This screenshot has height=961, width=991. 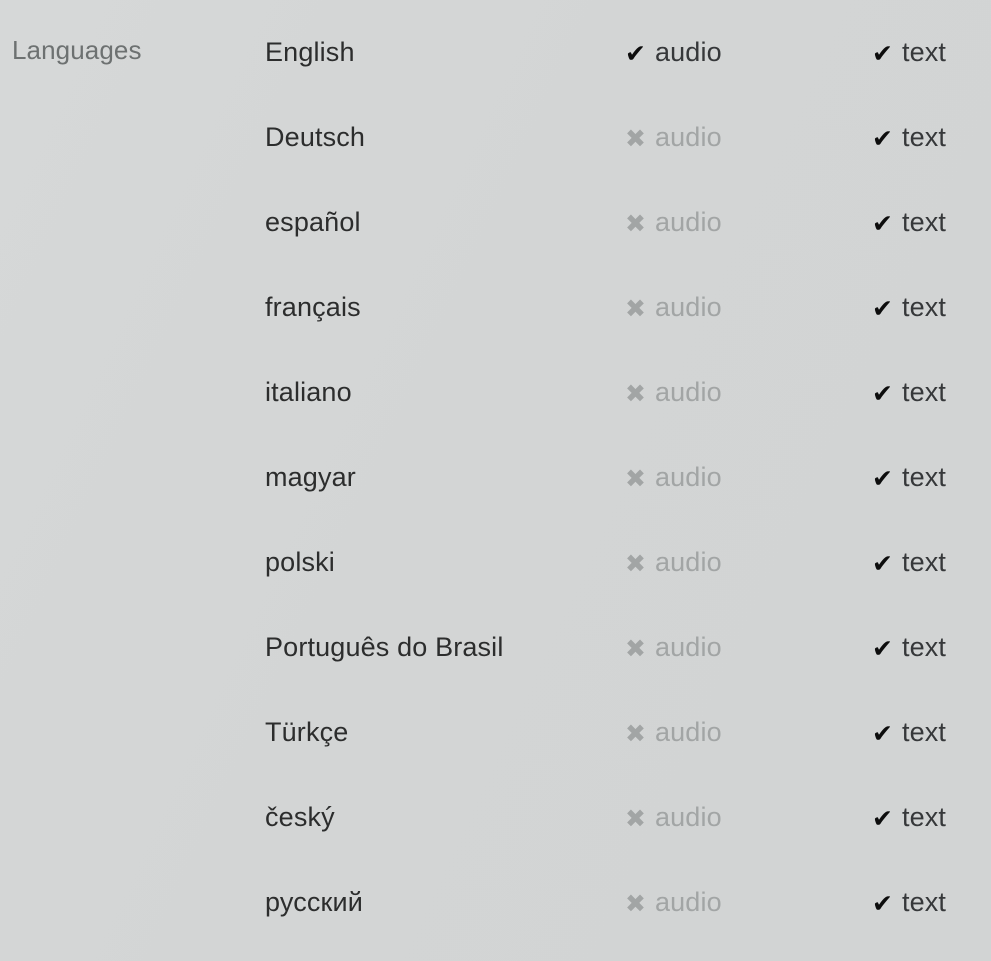 I want to click on table-row: français ✖ audio ✔ text, so click(x=495, y=307).